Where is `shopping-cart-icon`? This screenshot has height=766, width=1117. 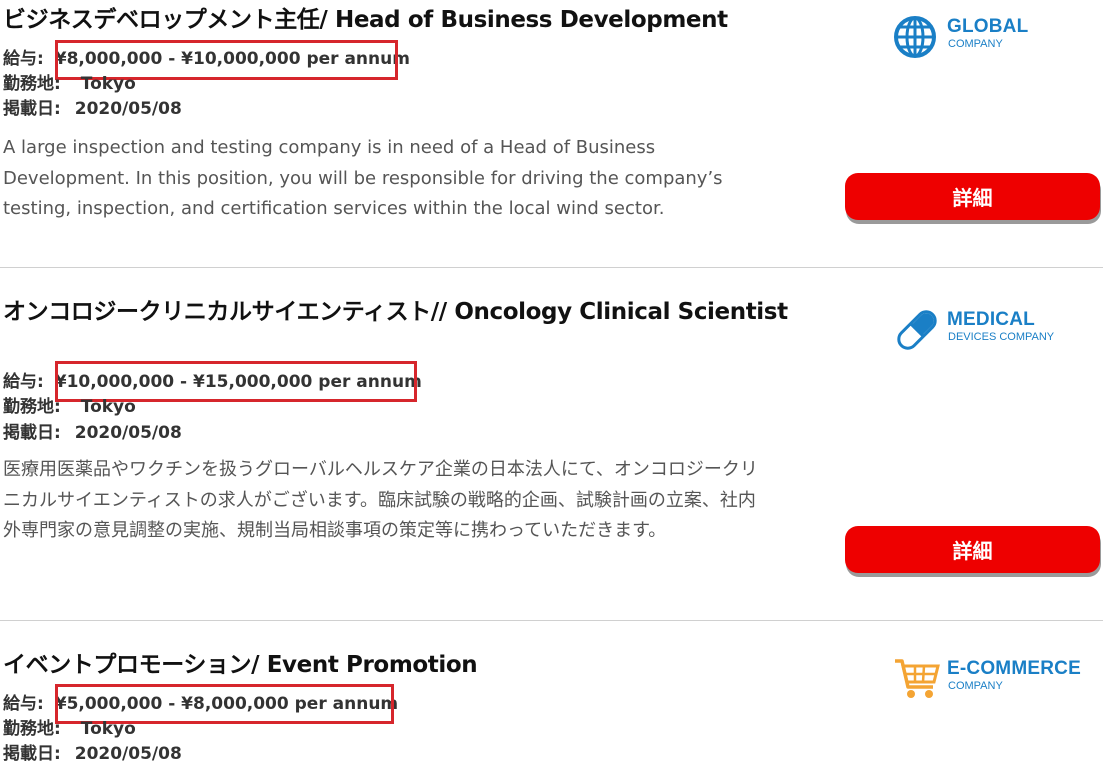
shopping-cart-icon is located at coordinates (917, 678).